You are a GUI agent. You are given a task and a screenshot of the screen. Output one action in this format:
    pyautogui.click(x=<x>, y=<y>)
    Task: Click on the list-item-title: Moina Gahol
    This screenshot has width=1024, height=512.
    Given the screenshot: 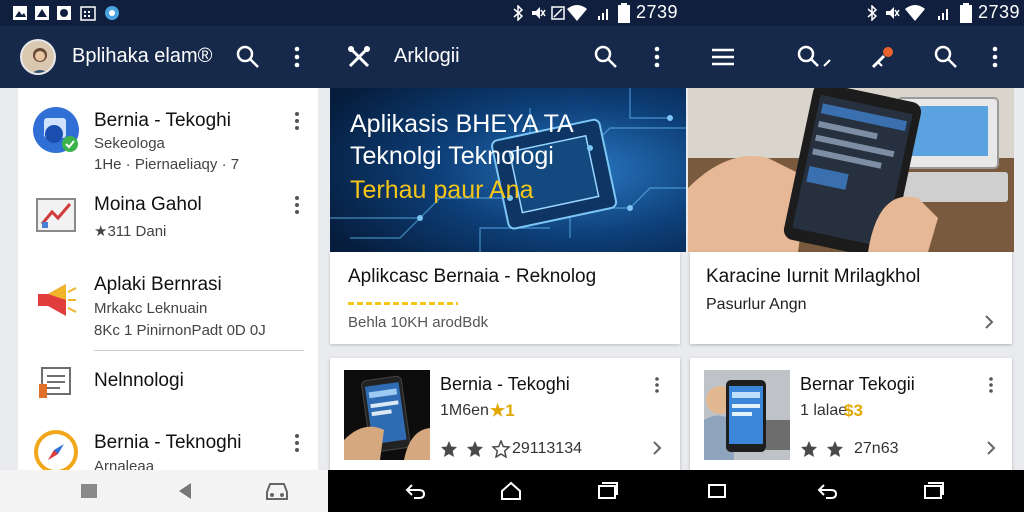 What is the action you would take?
    pyautogui.click(x=148, y=204)
    